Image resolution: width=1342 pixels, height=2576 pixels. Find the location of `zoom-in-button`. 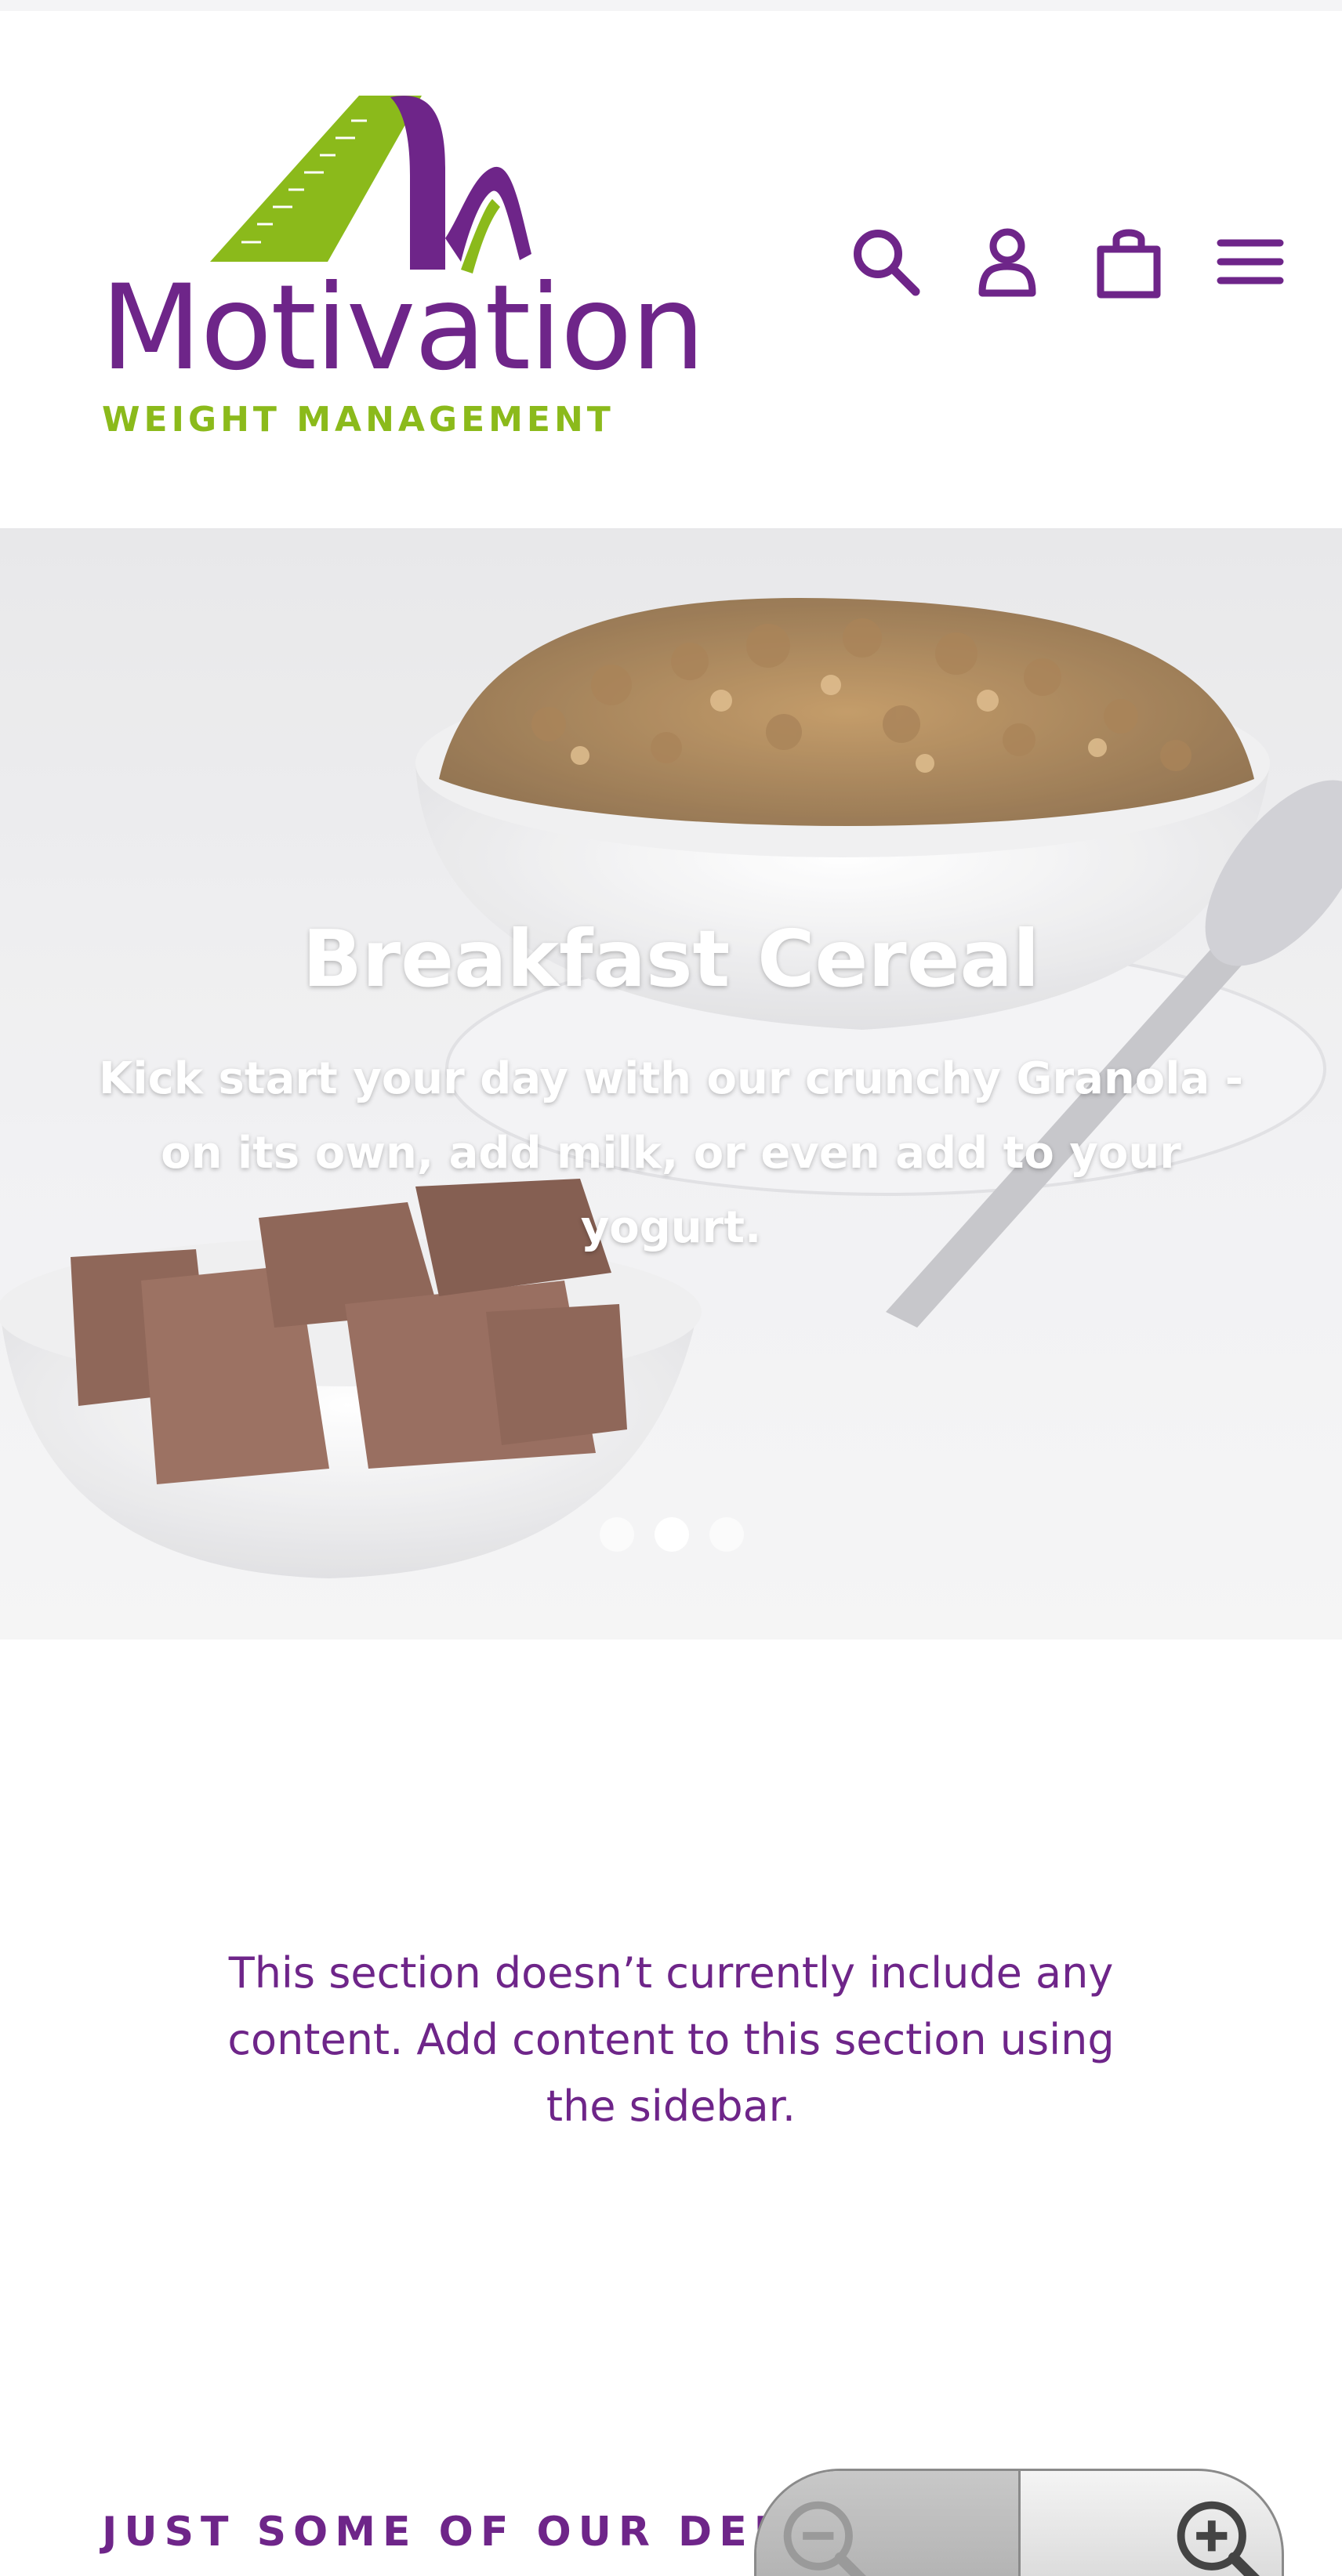

zoom-in-button is located at coordinates (1151, 2523).